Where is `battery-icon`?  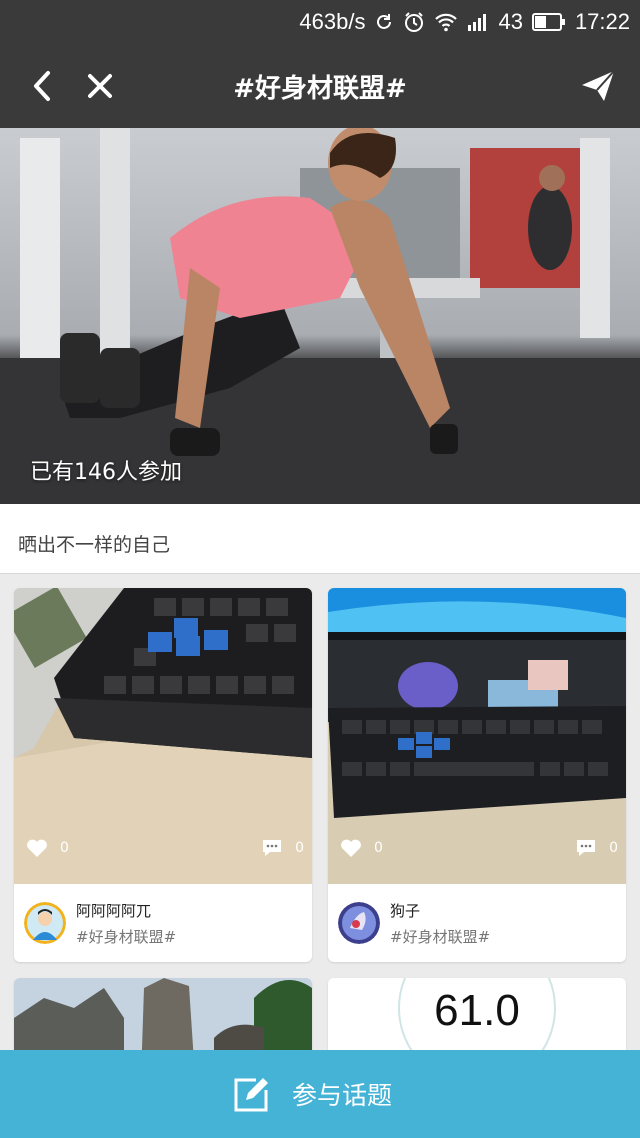 battery-icon is located at coordinates (548, 22).